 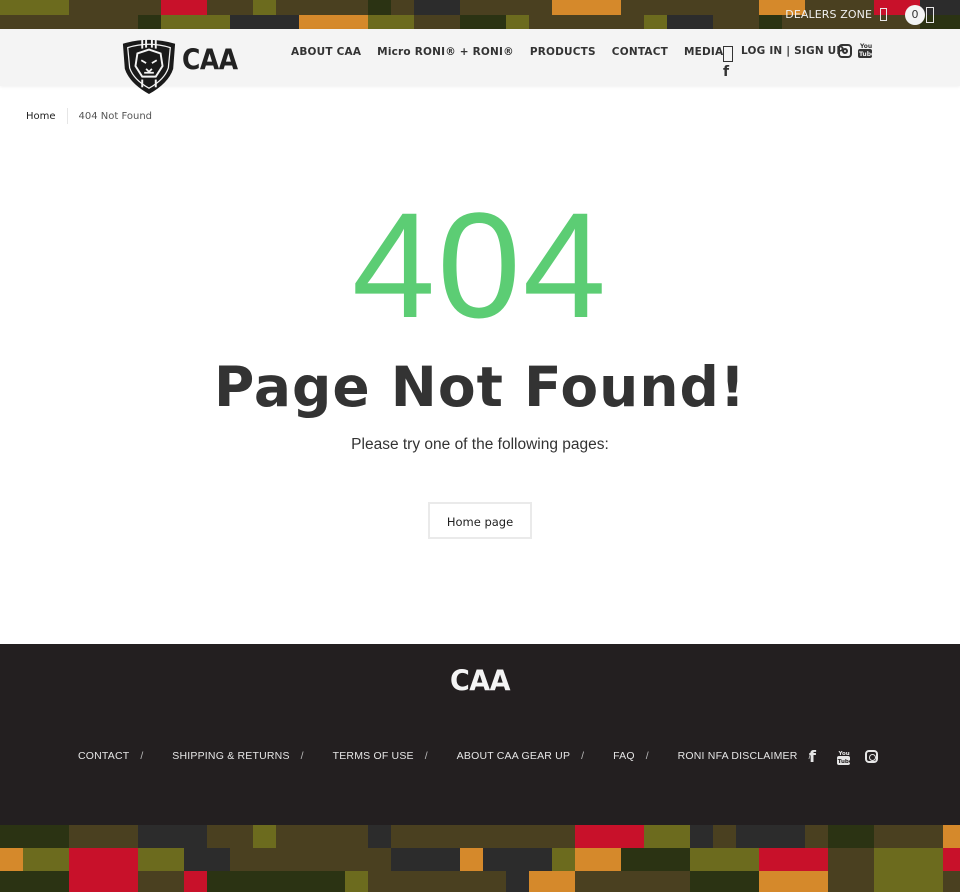 What do you see at coordinates (738, 756) in the screenshot?
I see `footer-link-roni-nfa-disclaimer: RONI NFA DISCLAIMER` at bounding box center [738, 756].